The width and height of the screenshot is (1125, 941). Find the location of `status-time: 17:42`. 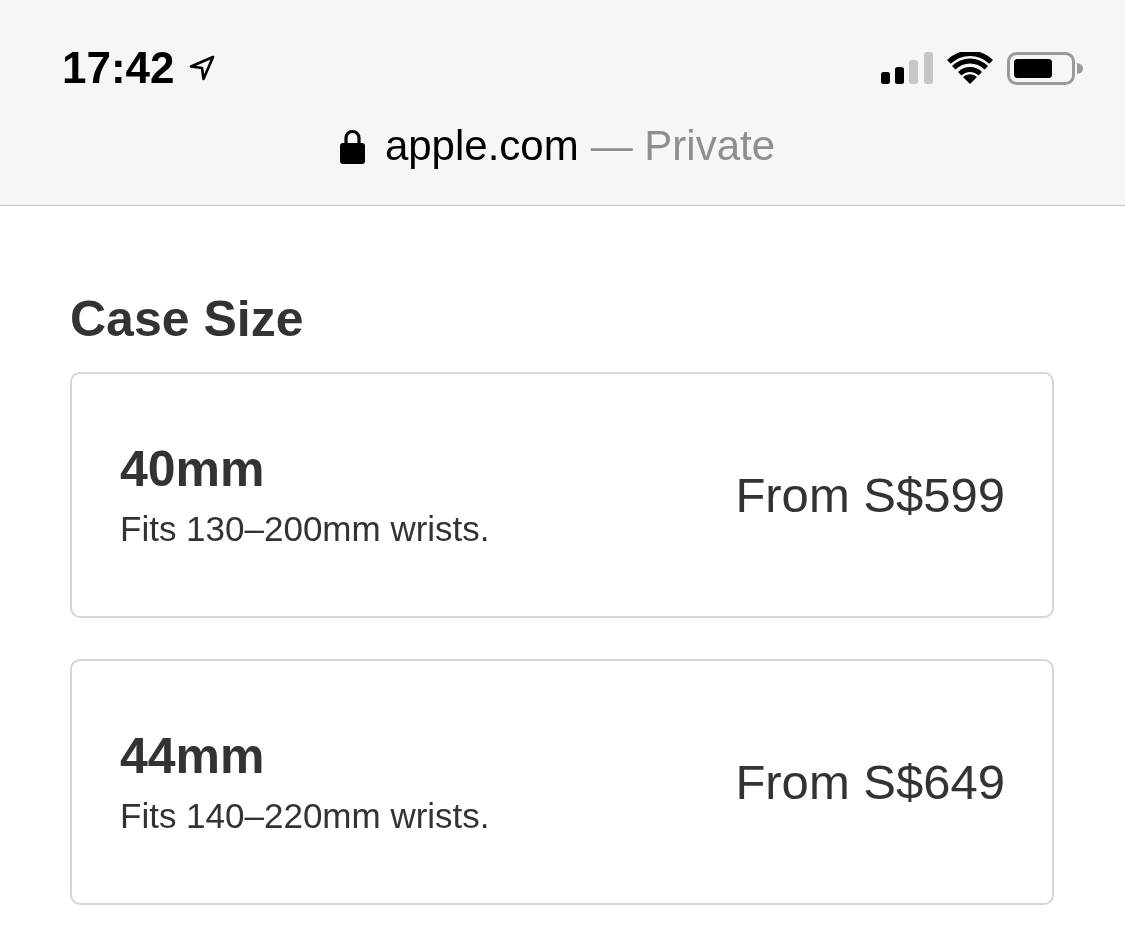

status-time: 17:42 is located at coordinates (118, 68).